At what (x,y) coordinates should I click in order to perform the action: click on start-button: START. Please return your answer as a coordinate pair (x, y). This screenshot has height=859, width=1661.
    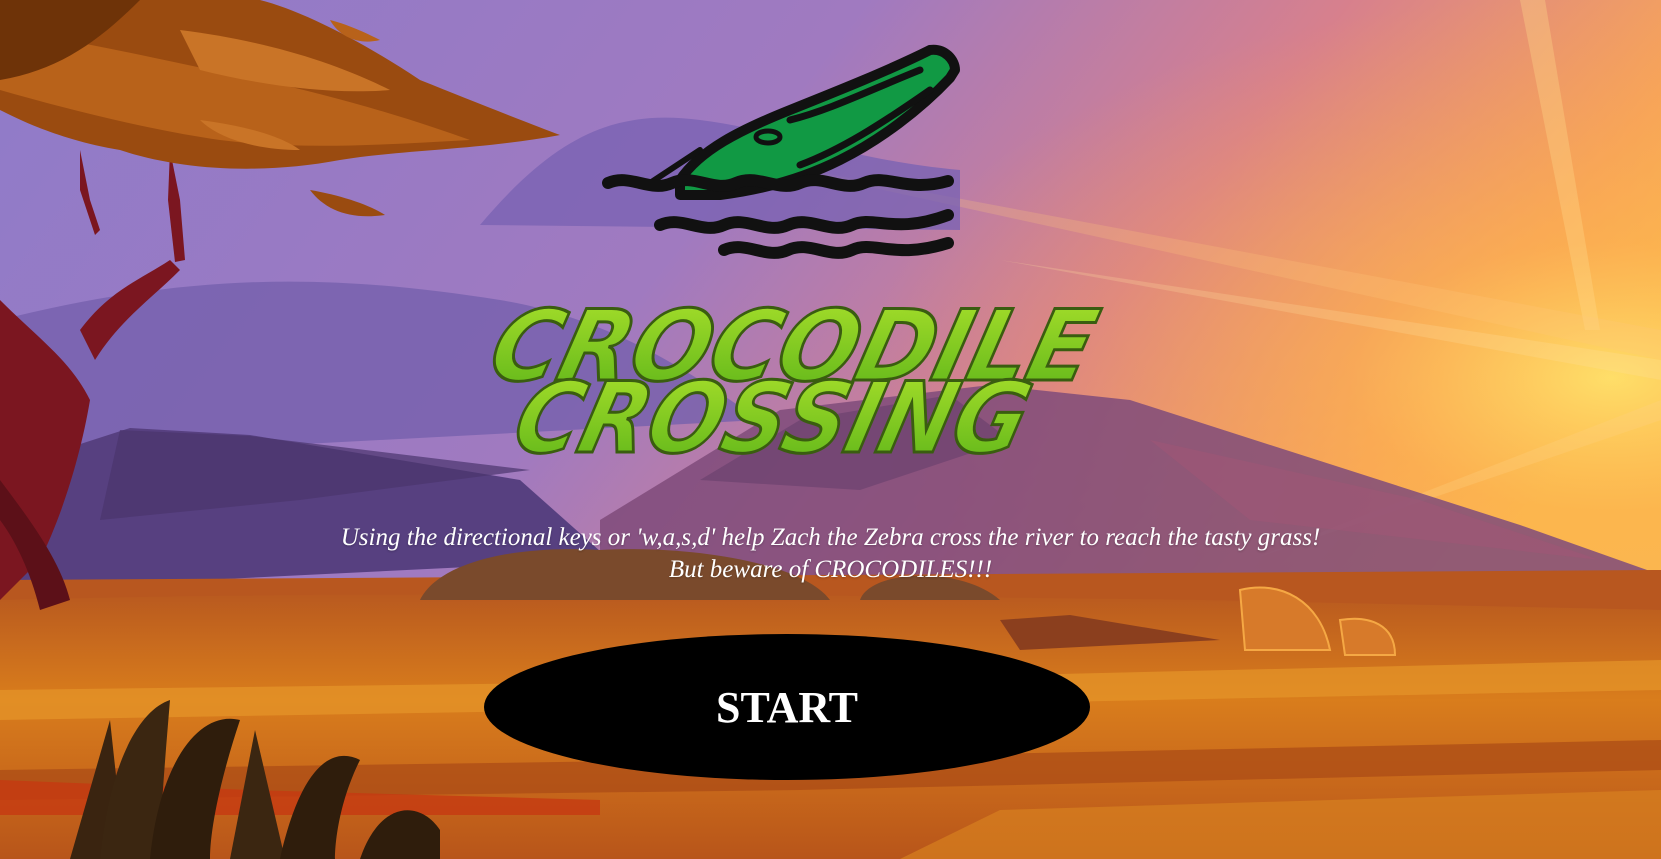
    Looking at the image, I should click on (787, 707).